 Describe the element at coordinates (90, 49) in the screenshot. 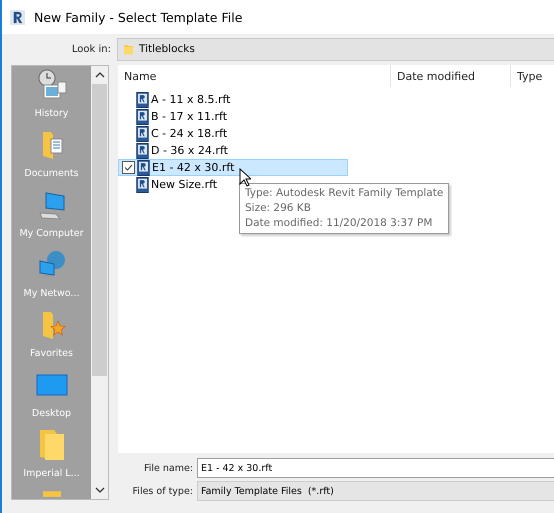

I see `look-in-label: Look in:` at that location.